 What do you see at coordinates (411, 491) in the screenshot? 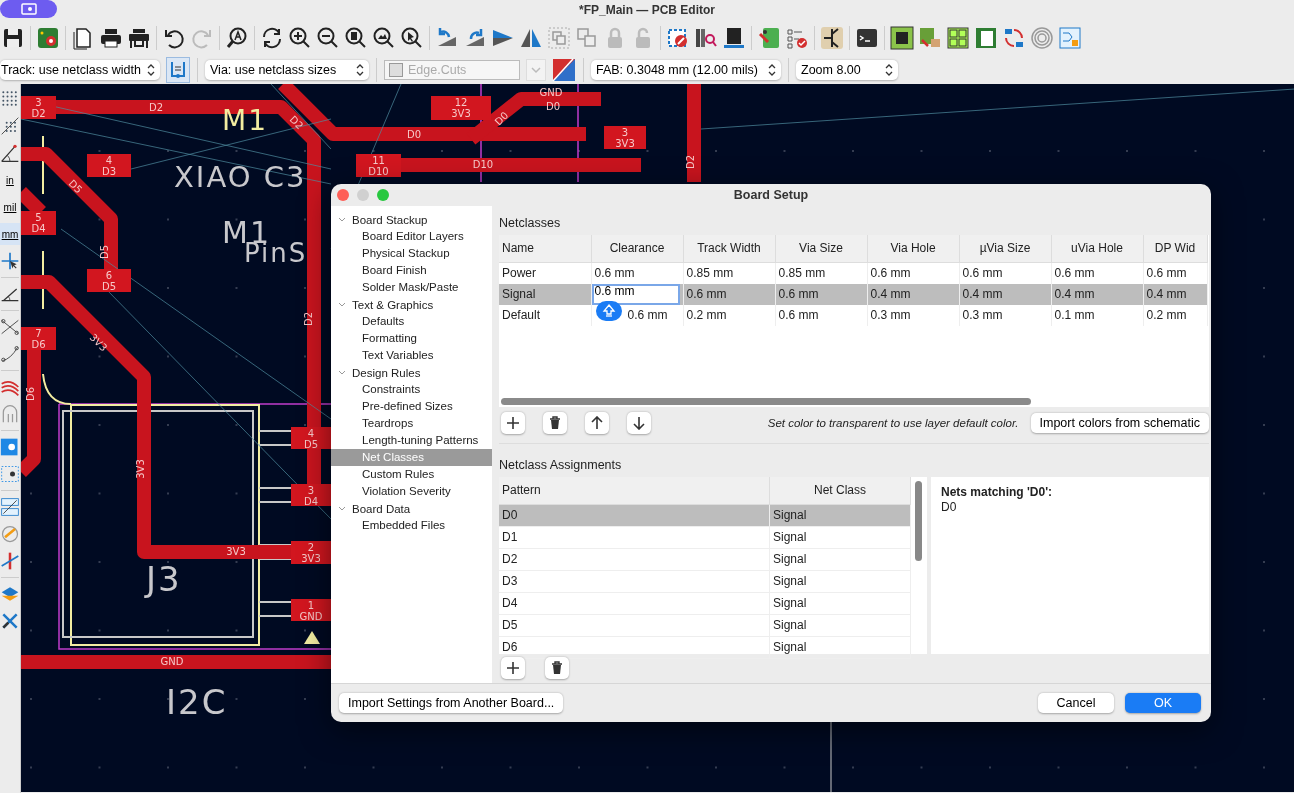
I see `tree-item: Violation Severity` at bounding box center [411, 491].